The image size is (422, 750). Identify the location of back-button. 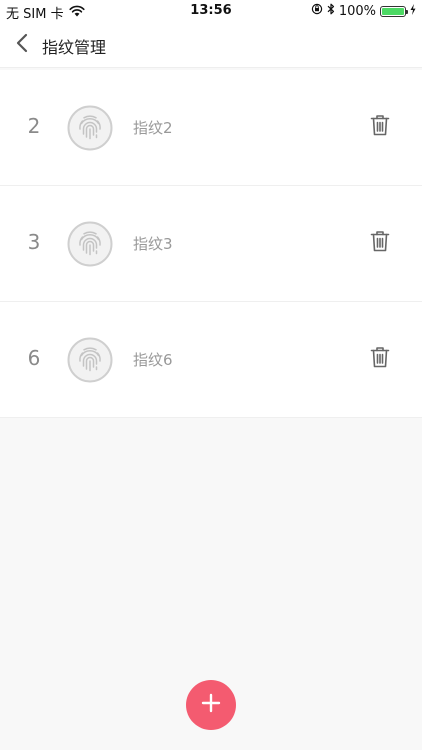
(22, 45).